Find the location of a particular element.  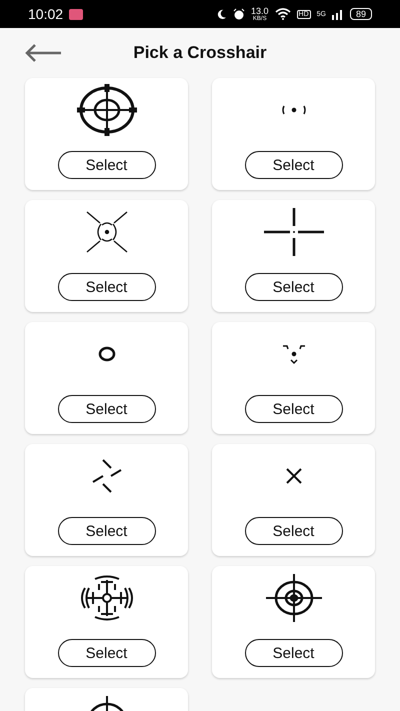

status-time: 10:02 is located at coordinates (46, 14).